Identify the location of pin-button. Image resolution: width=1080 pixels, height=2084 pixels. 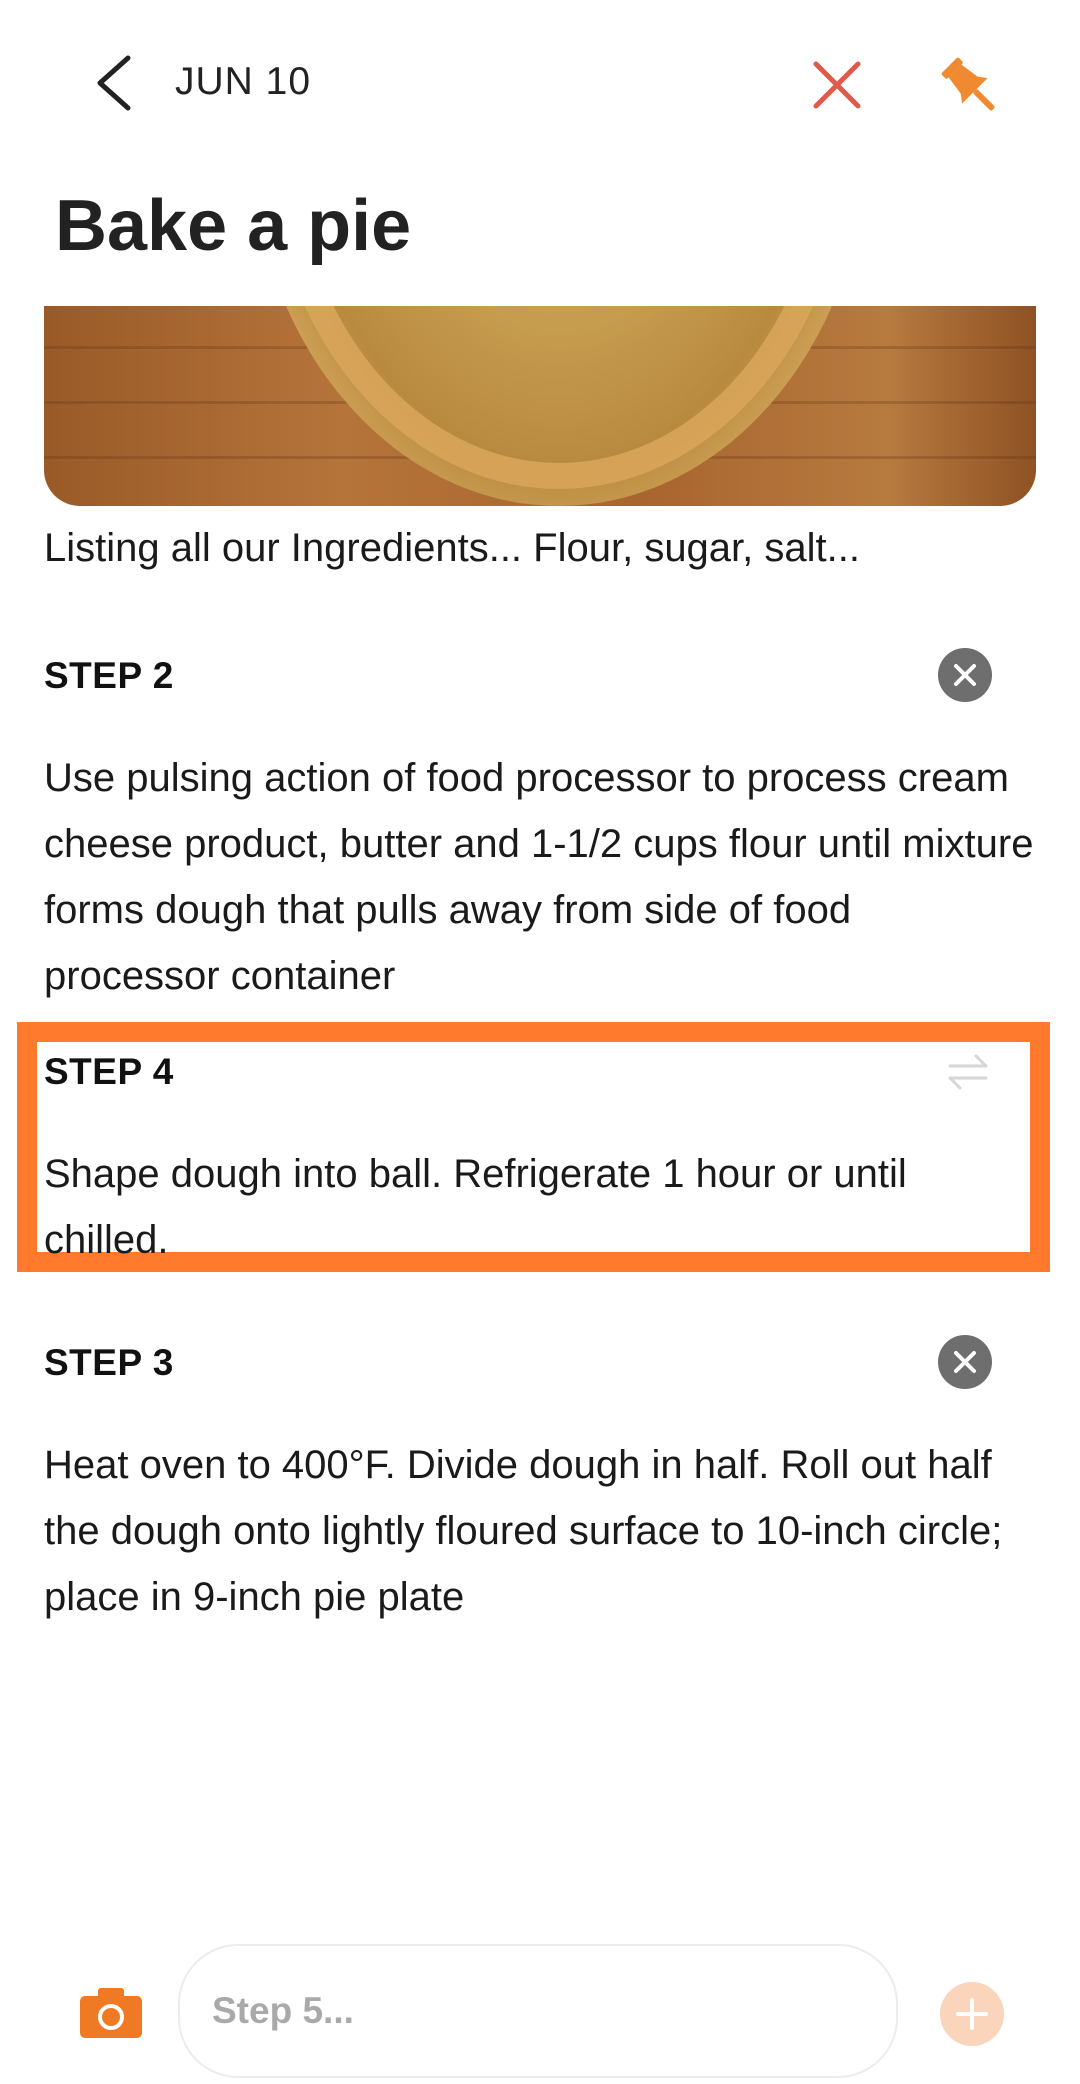
(972, 88).